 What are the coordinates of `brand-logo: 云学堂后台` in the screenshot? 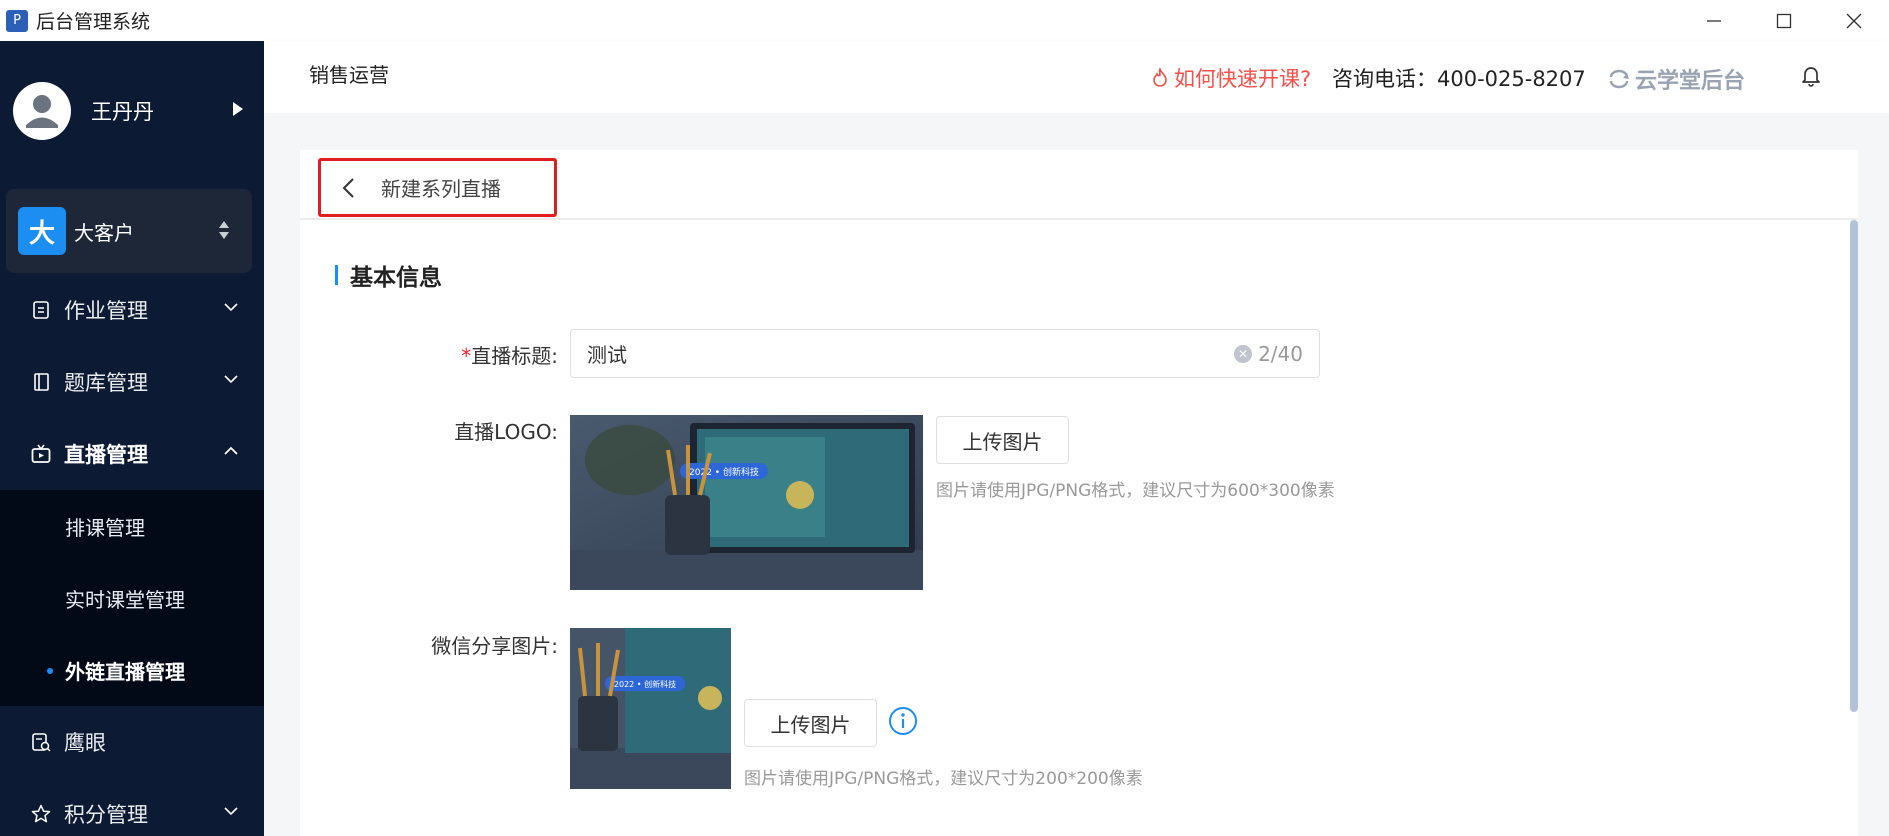 It's located at (1676, 79).